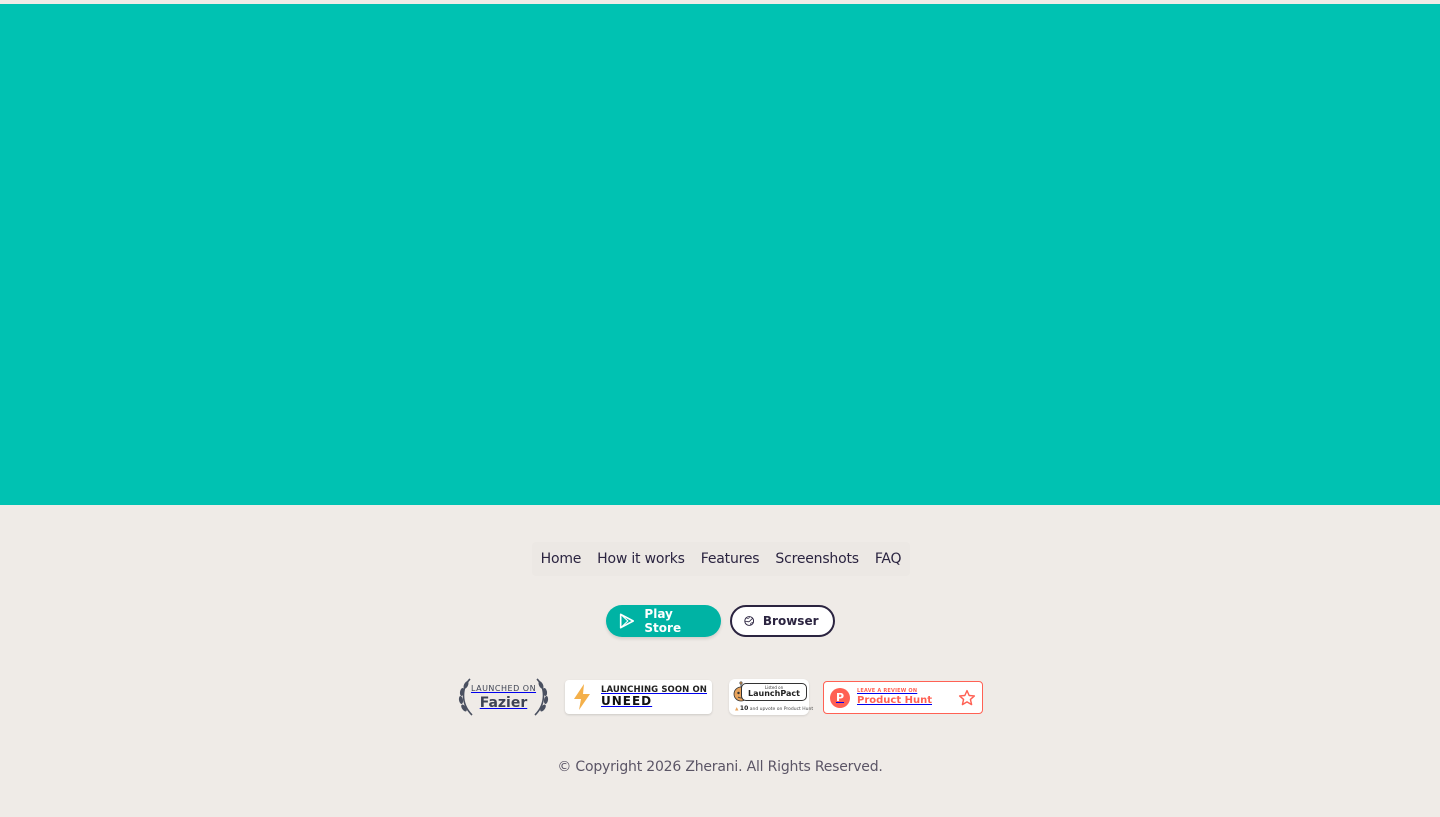  Describe the element at coordinates (744, 708) in the screenshot. I see `launchpact-rank: 10` at that location.